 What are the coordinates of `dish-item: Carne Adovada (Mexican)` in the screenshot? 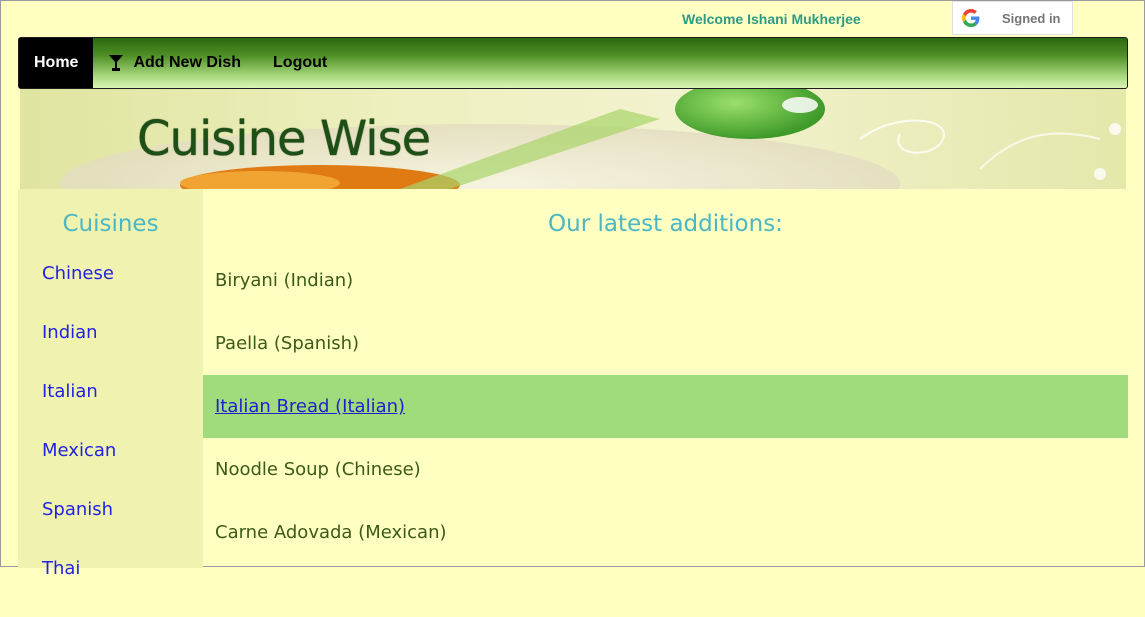 It's located at (665, 532).